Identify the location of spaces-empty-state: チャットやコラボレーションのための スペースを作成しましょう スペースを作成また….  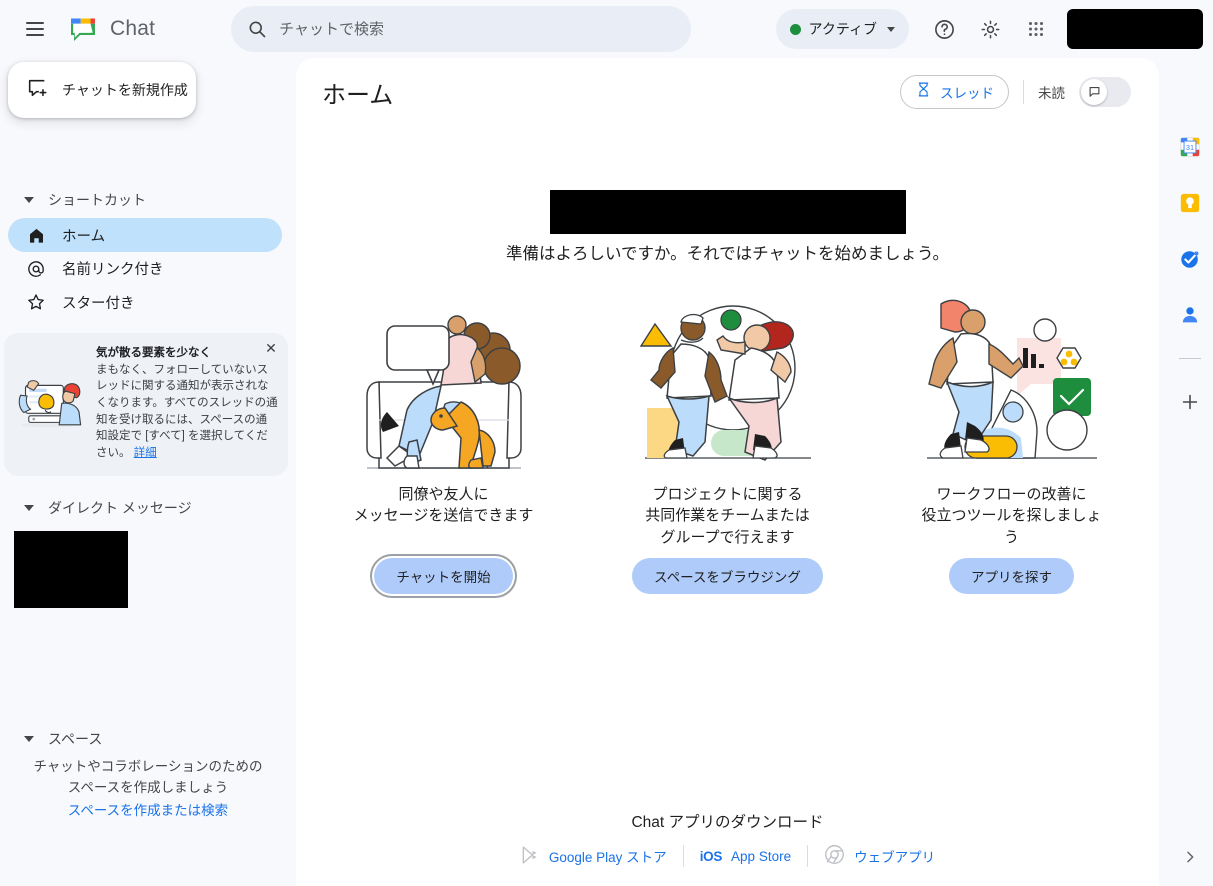
(148, 821).